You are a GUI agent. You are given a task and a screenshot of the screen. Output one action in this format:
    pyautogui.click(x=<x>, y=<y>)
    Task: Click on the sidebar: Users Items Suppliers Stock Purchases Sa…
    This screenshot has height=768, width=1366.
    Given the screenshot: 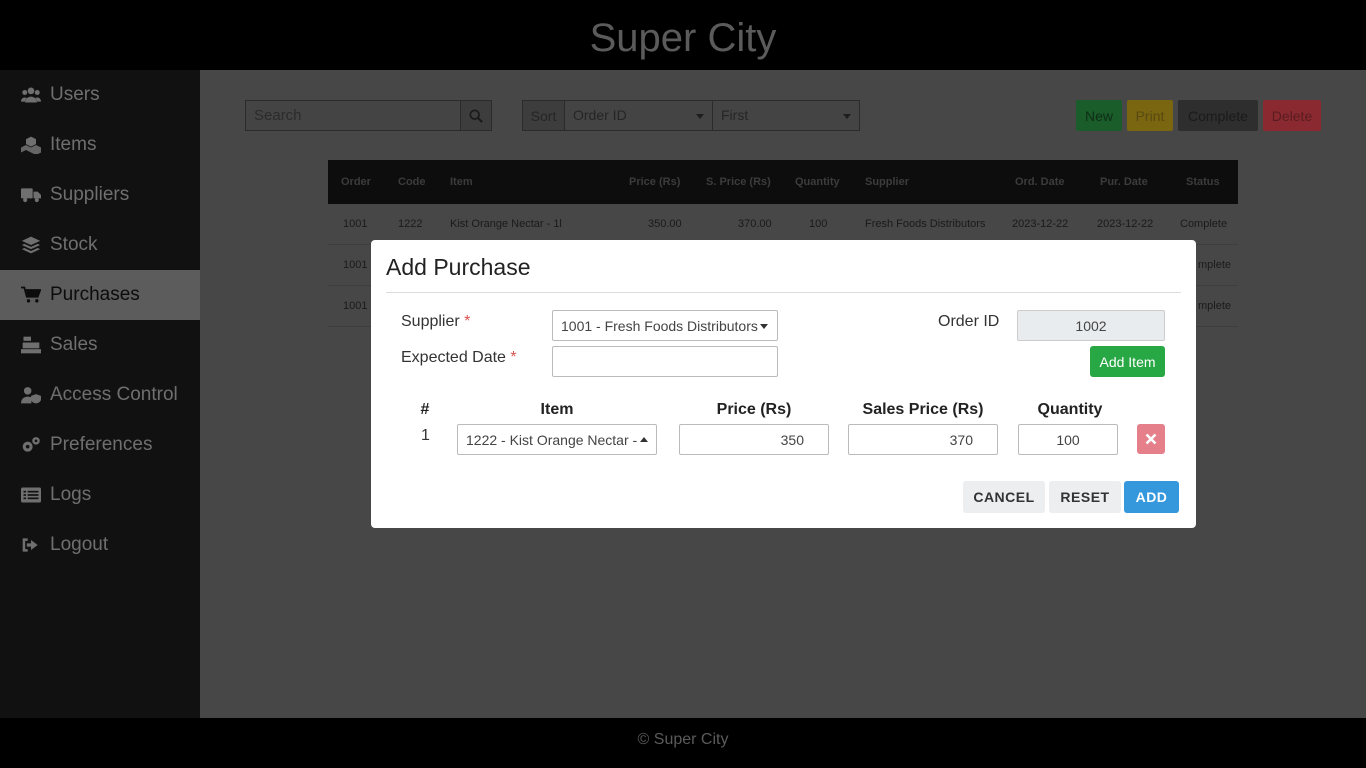 What is the action you would take?
    pyautogui.click(x=100, y=394)
    